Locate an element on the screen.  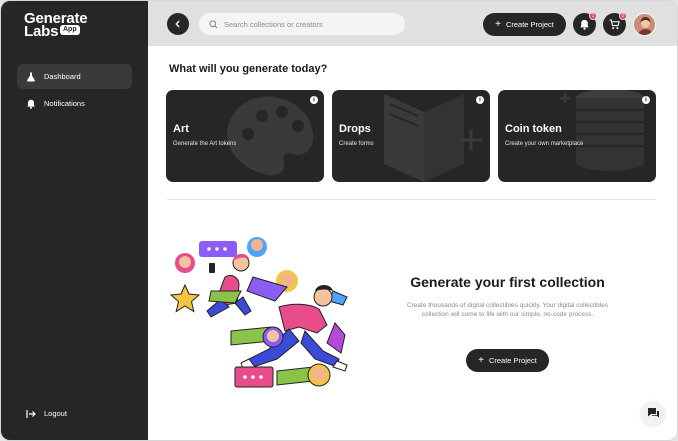
logout-button: Logout is located at coordinates (74, 413).